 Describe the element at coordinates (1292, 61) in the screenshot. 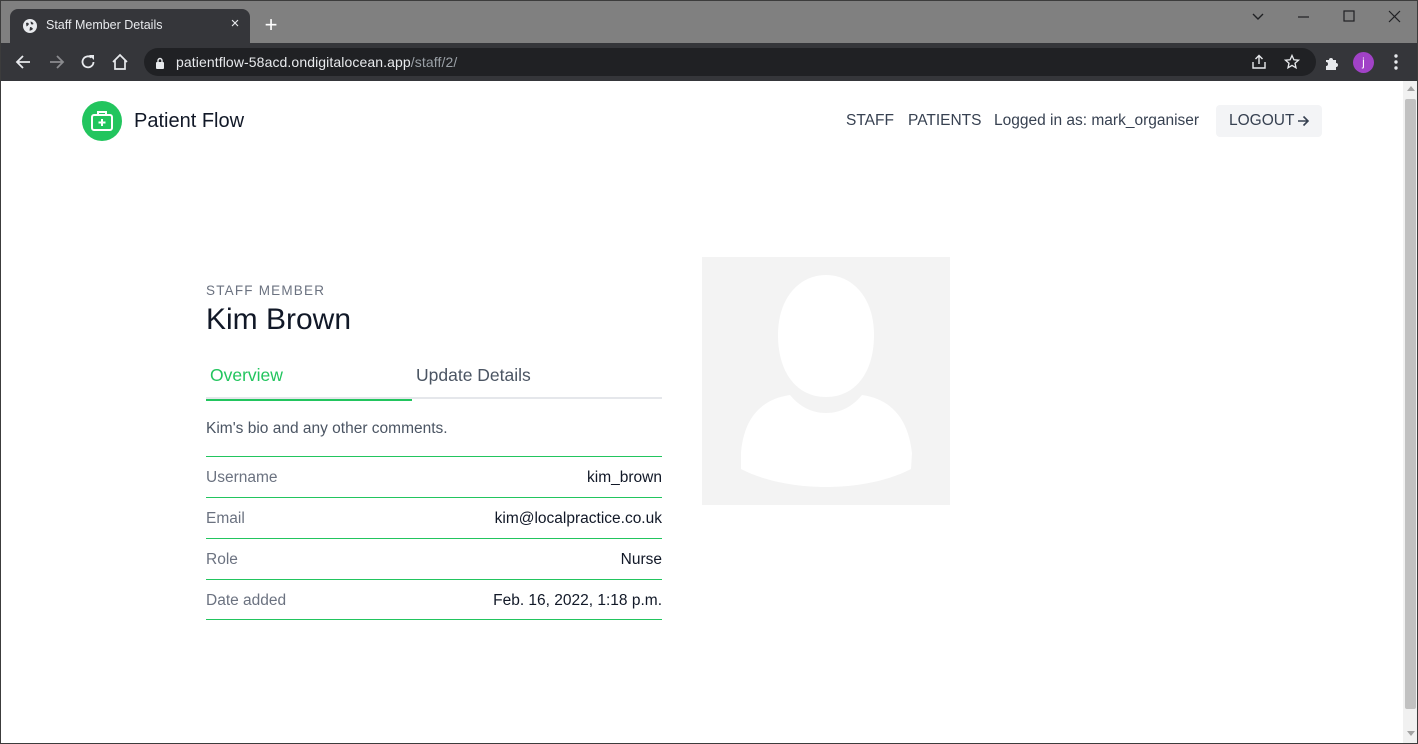

I see `bookmark-star-icon` at that location.